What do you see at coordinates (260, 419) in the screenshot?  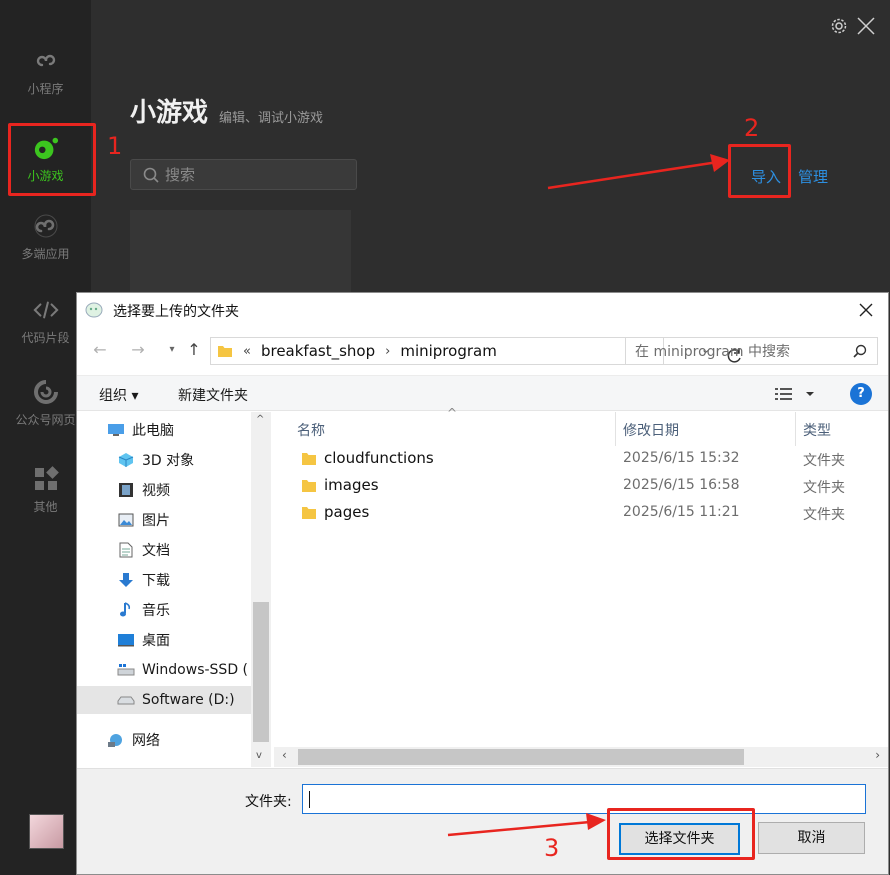 I see `scroll-up-icon: ^` at bounding box center [260, 419].